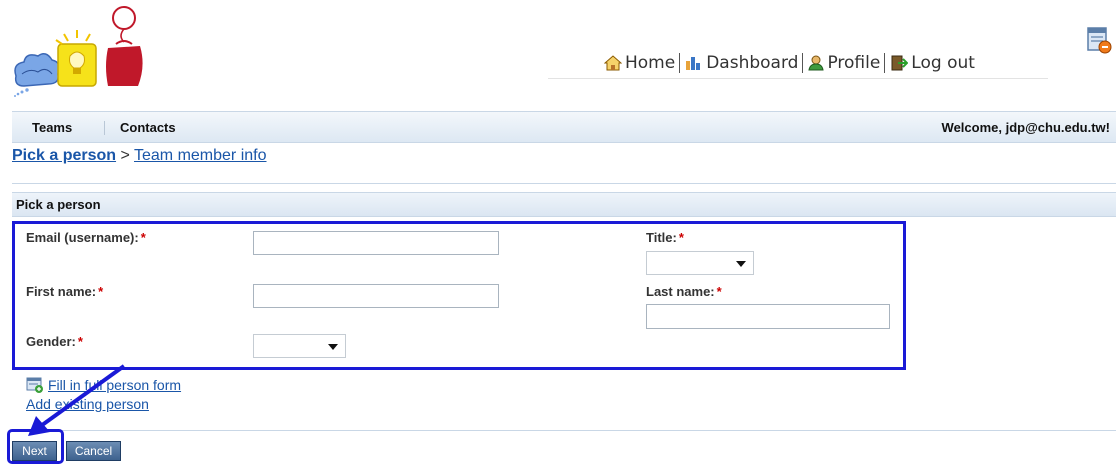  Describe the element at coordinates (564, 204) in the screenshot. I see `panel-header: Pick a person` at that location.